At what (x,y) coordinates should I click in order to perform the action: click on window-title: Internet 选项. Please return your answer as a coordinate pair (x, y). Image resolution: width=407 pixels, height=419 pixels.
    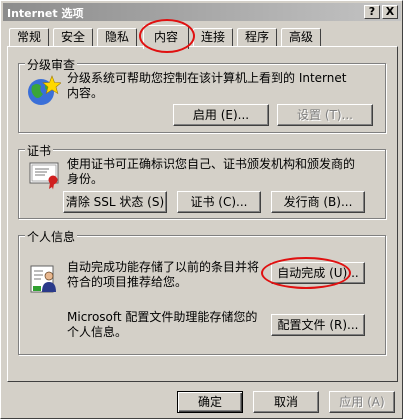
    Looking at the image, I should click on (45, 13).